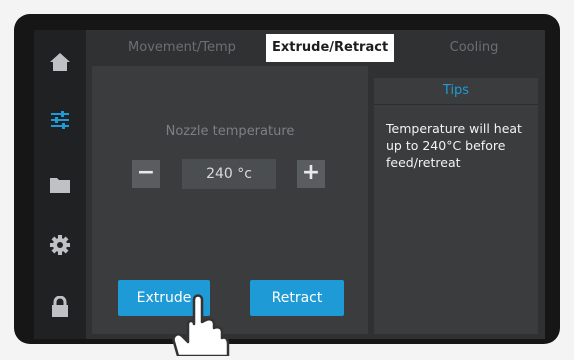 Image resolution: width=574 pixels, height=360 pixels. I want to click on gear-icon, so click(60, 247).